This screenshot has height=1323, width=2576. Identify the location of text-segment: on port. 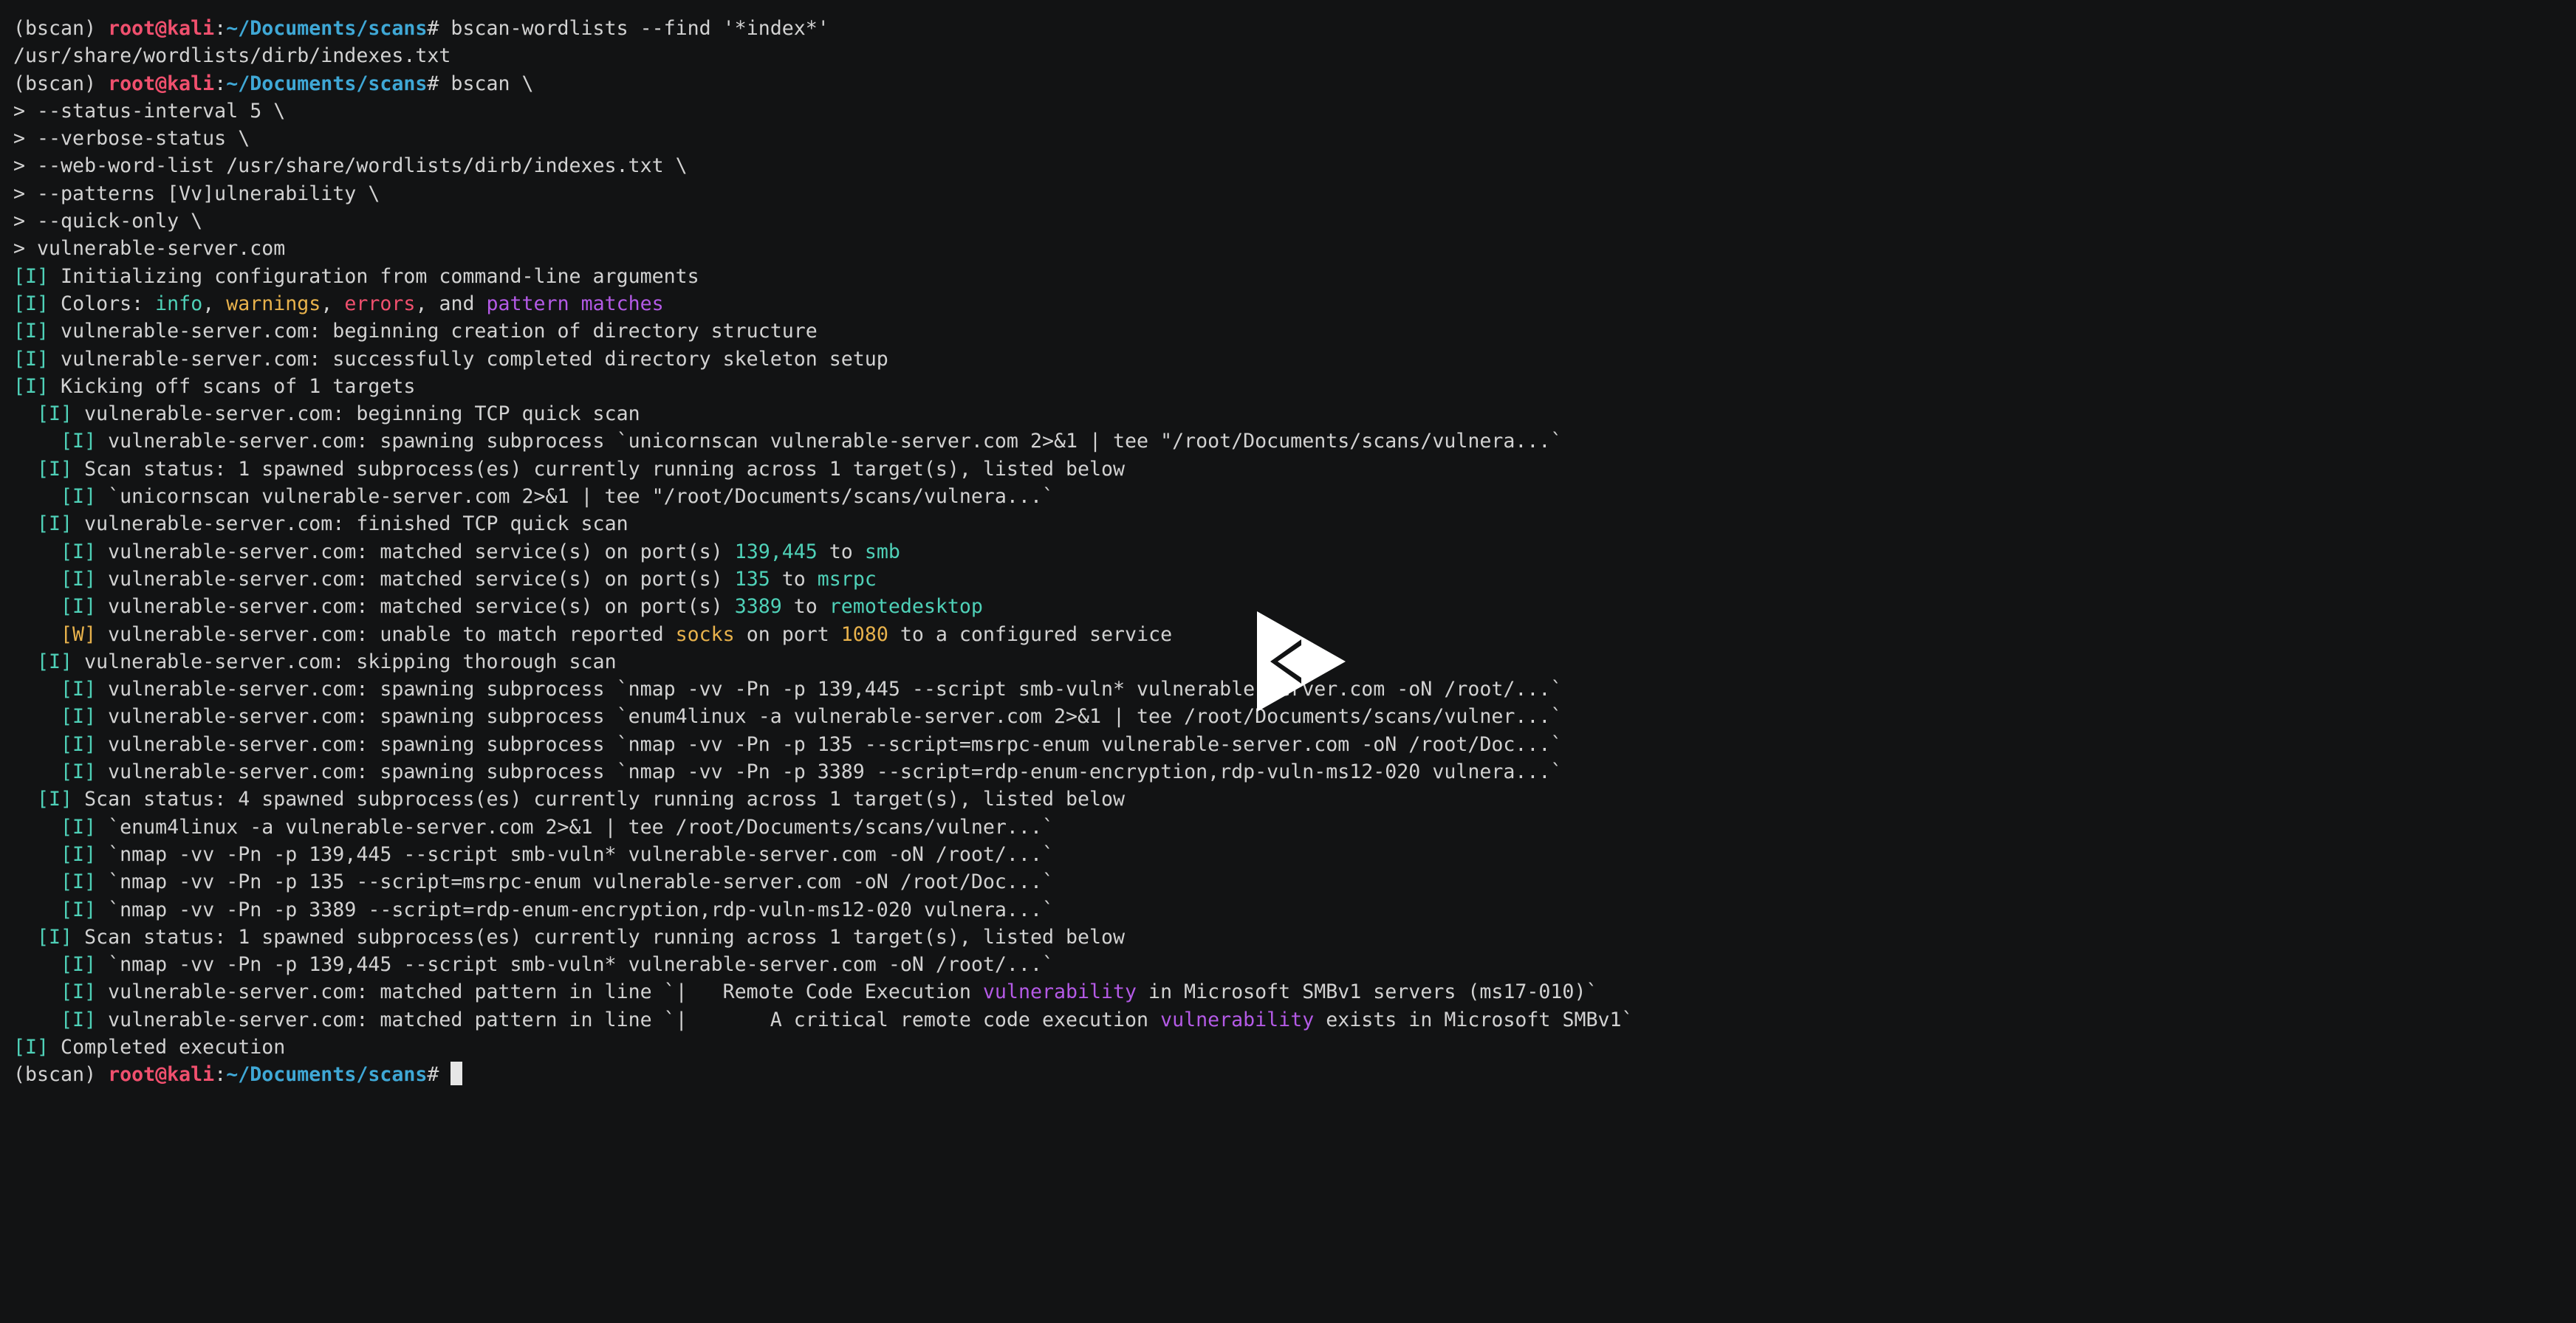
(787, 634).